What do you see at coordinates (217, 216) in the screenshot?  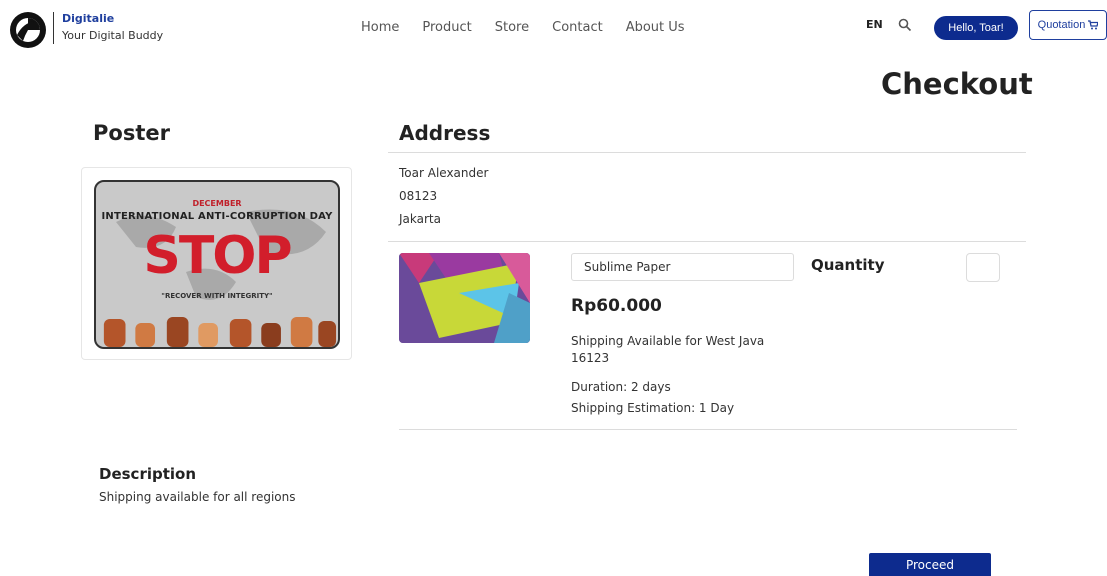 I see `poster-headline: INTERNATIONAL ANTI-CORRUPTION DAY` at bounding box center [217, 216].